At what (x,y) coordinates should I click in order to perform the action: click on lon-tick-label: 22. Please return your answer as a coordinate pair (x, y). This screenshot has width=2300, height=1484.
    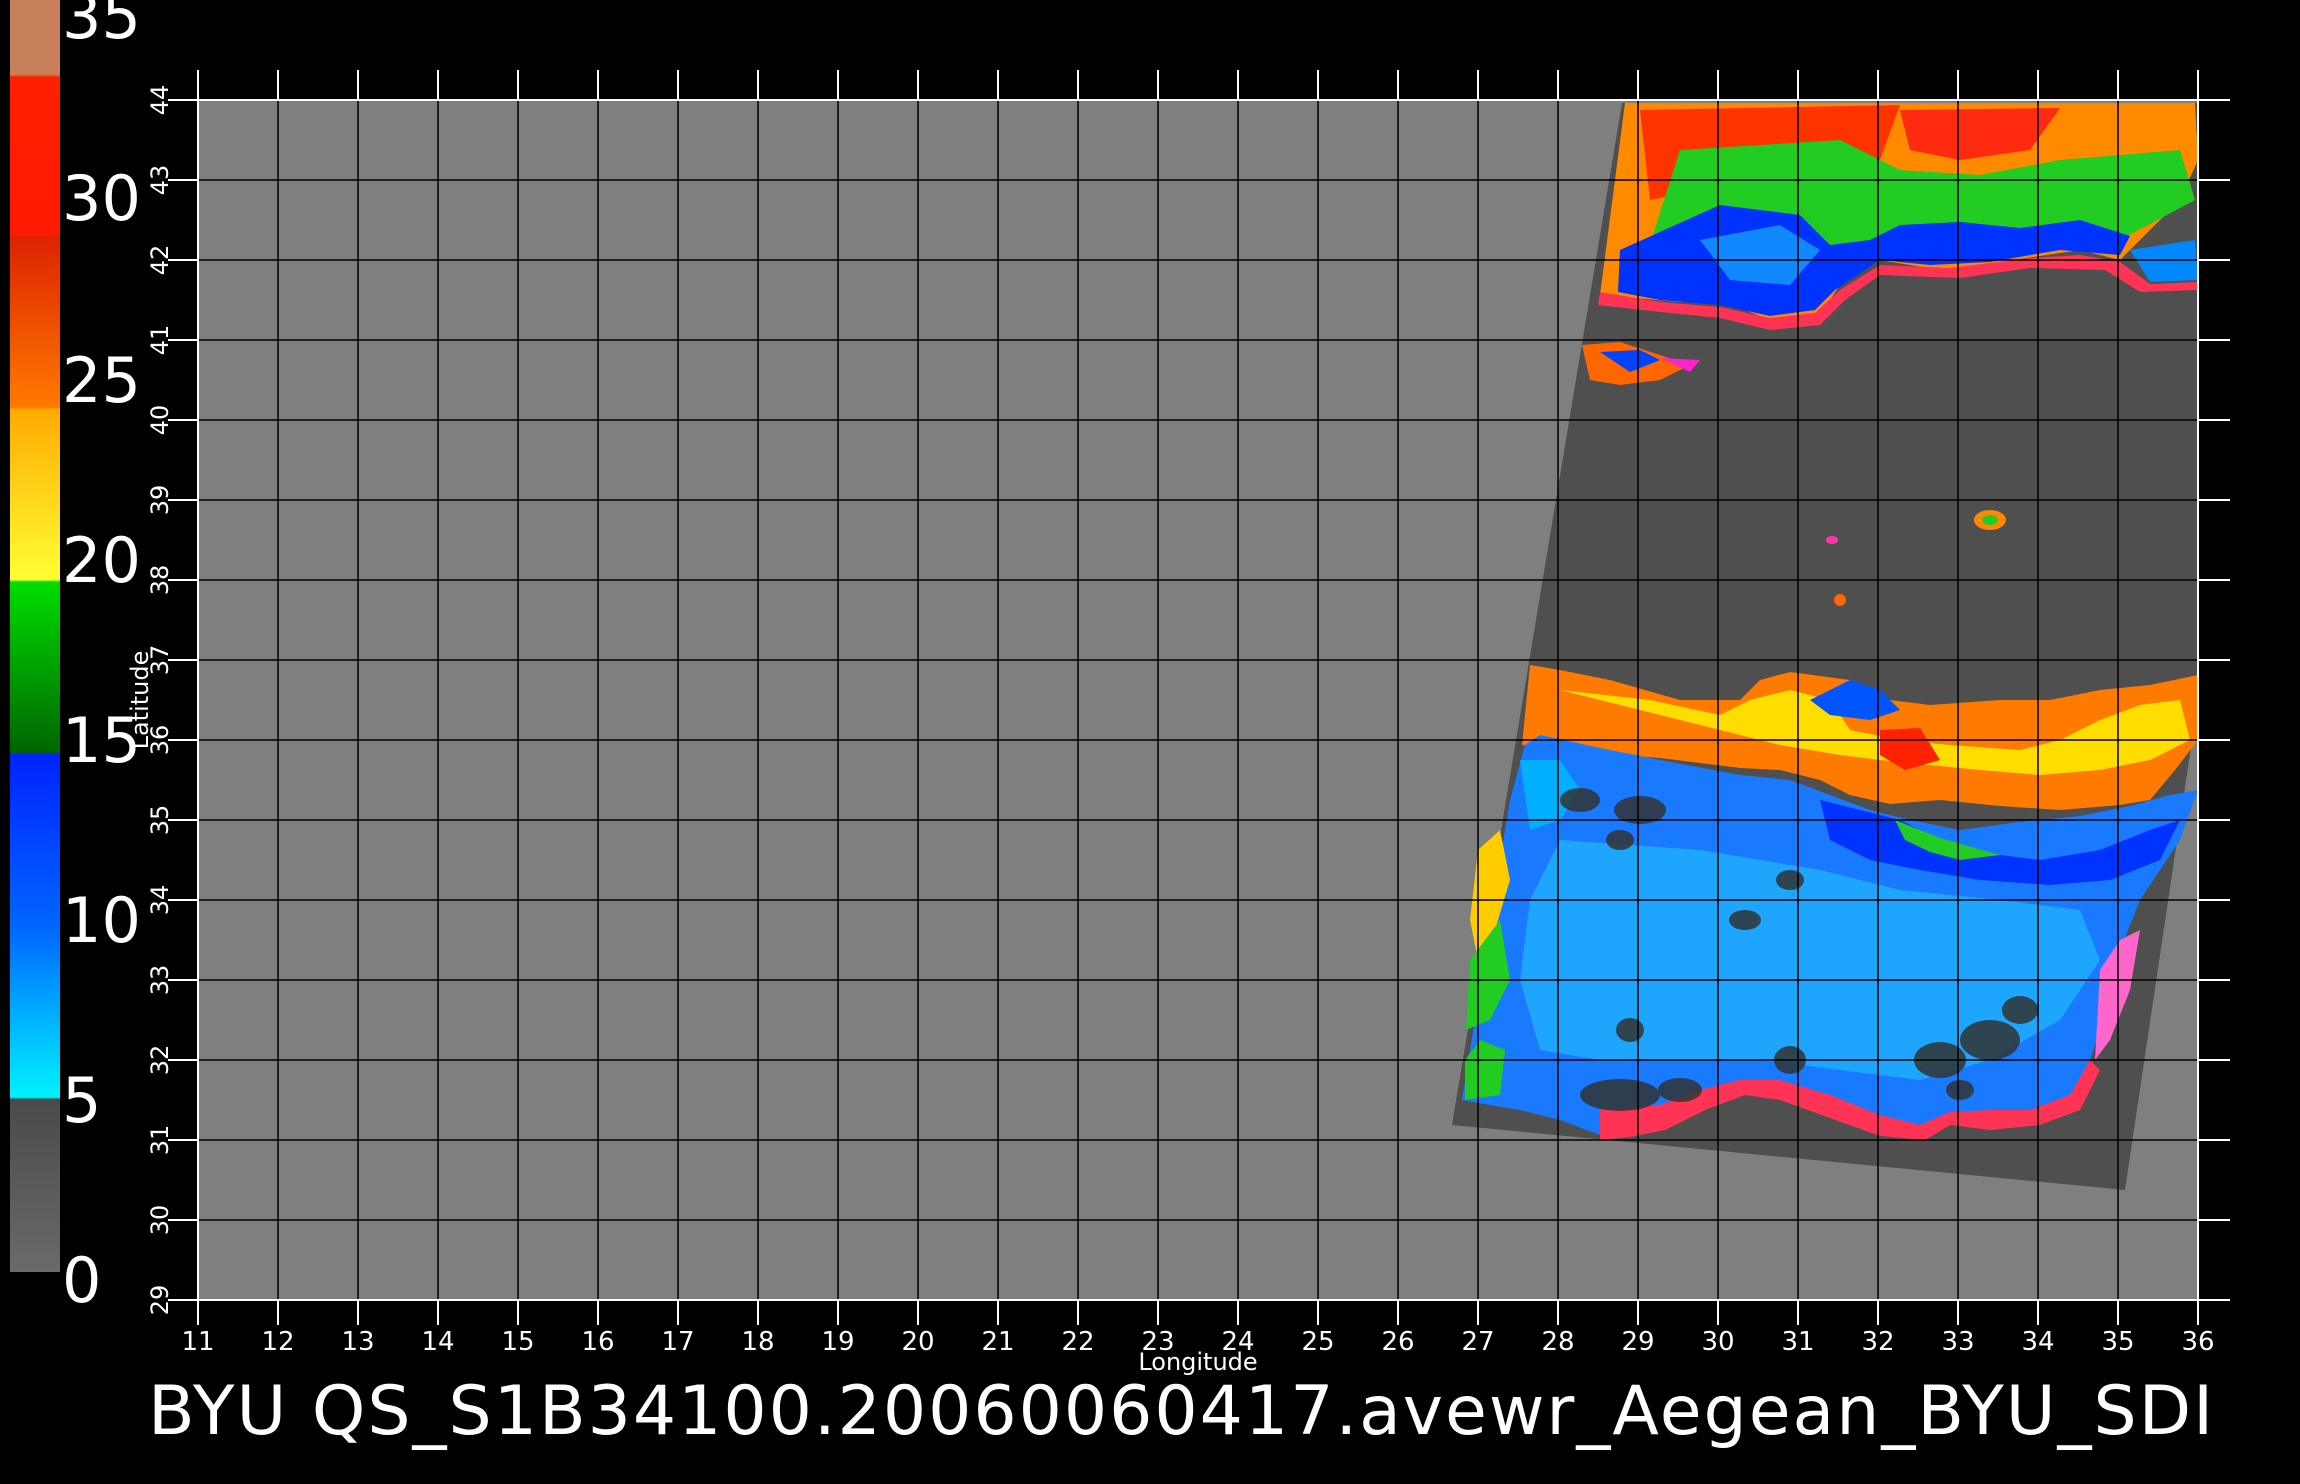
    Looking at the image, I should click on (1077, 1342).